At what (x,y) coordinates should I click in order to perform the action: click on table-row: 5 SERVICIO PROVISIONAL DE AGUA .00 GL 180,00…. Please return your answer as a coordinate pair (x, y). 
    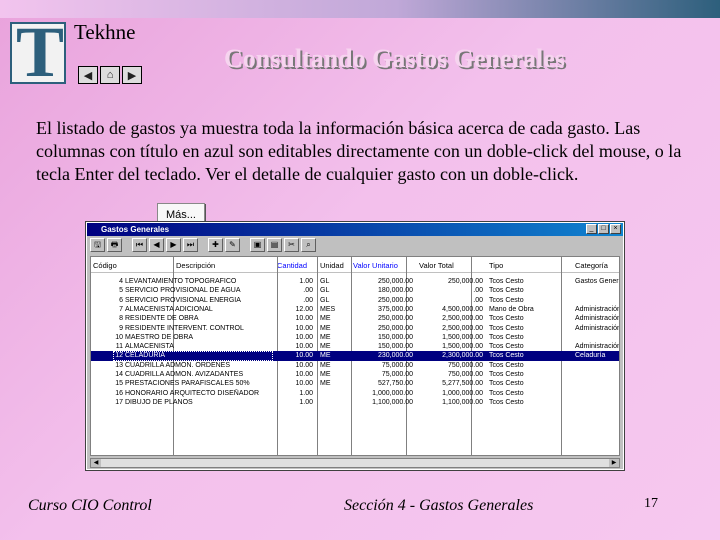
    Looking at the image, I should click on (355, 290).